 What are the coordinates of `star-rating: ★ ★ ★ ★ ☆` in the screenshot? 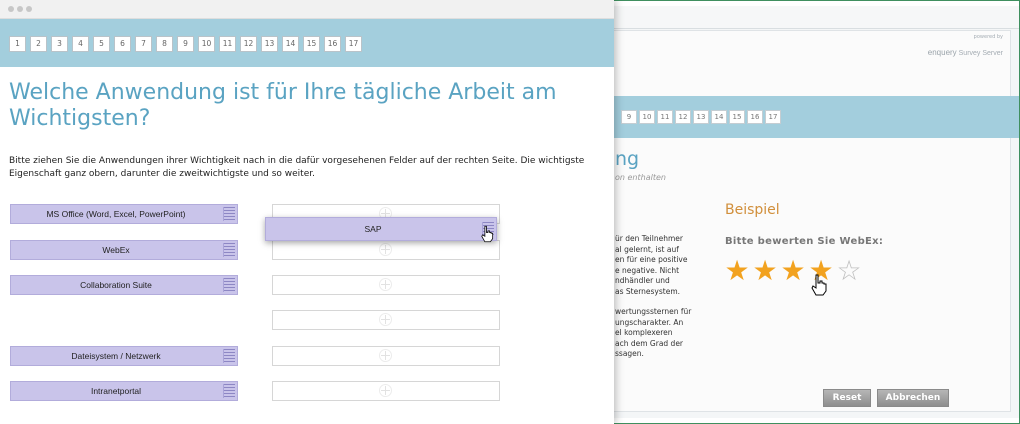 It's located at (793, 271).